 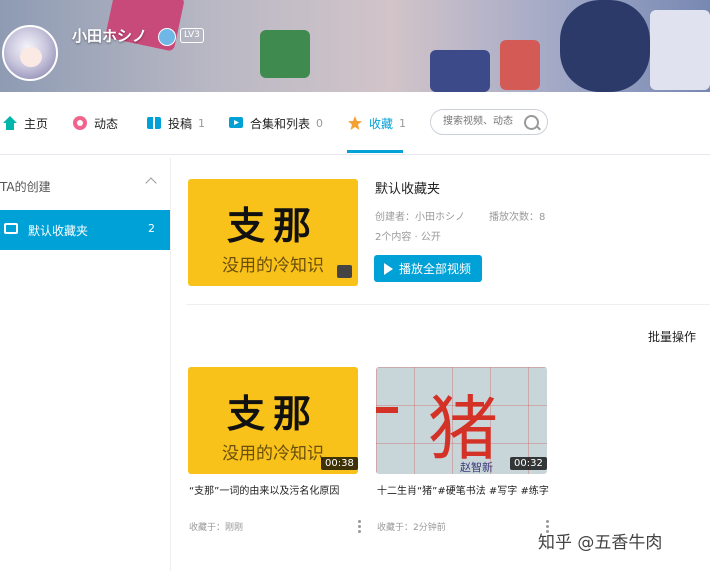 What do you see at coordinates (36, 123) in the screenshot?
I see `tab-label: 主页` at bounding box center [36, 123].